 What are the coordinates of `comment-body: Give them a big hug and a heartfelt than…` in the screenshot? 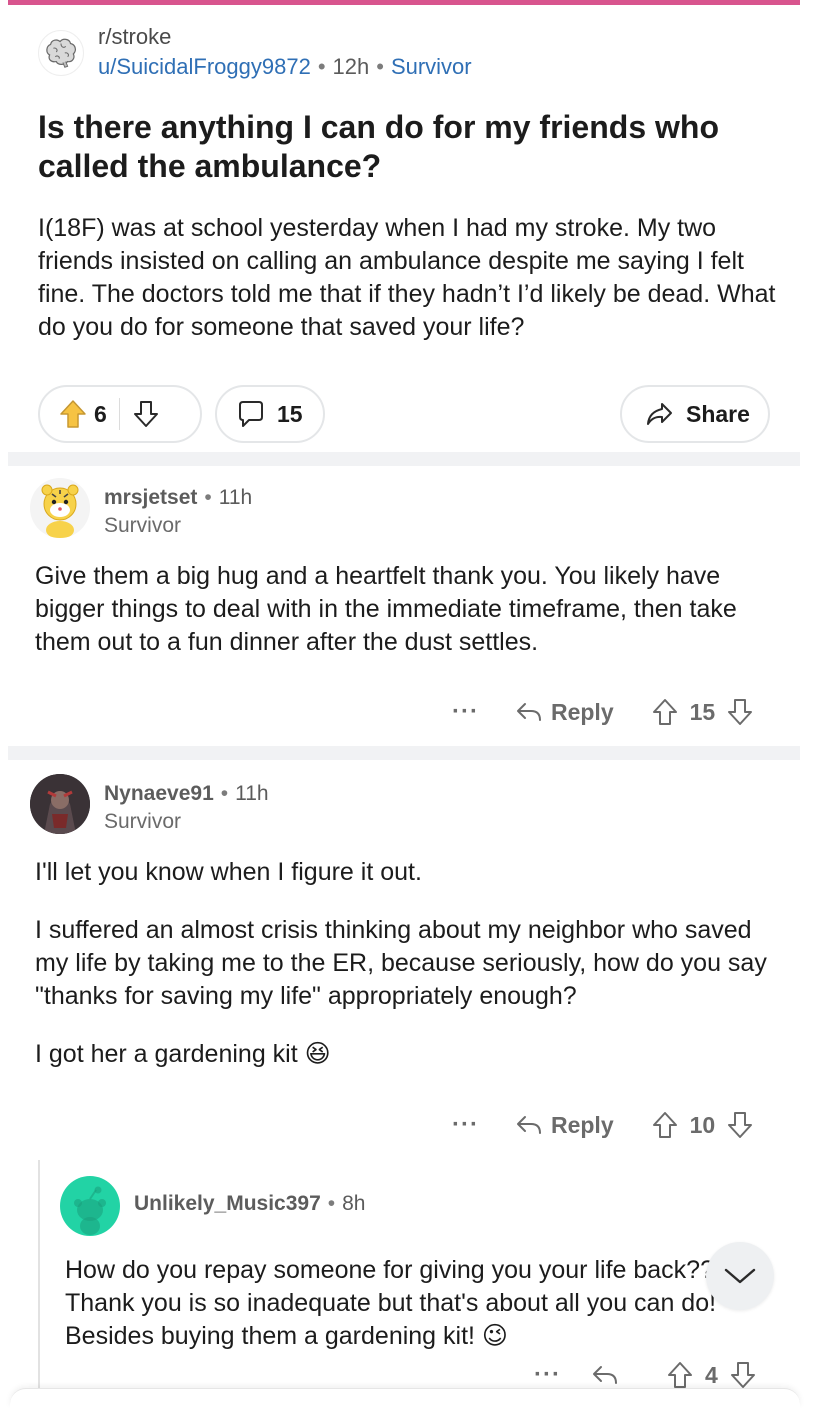 It's located at (410, 609).